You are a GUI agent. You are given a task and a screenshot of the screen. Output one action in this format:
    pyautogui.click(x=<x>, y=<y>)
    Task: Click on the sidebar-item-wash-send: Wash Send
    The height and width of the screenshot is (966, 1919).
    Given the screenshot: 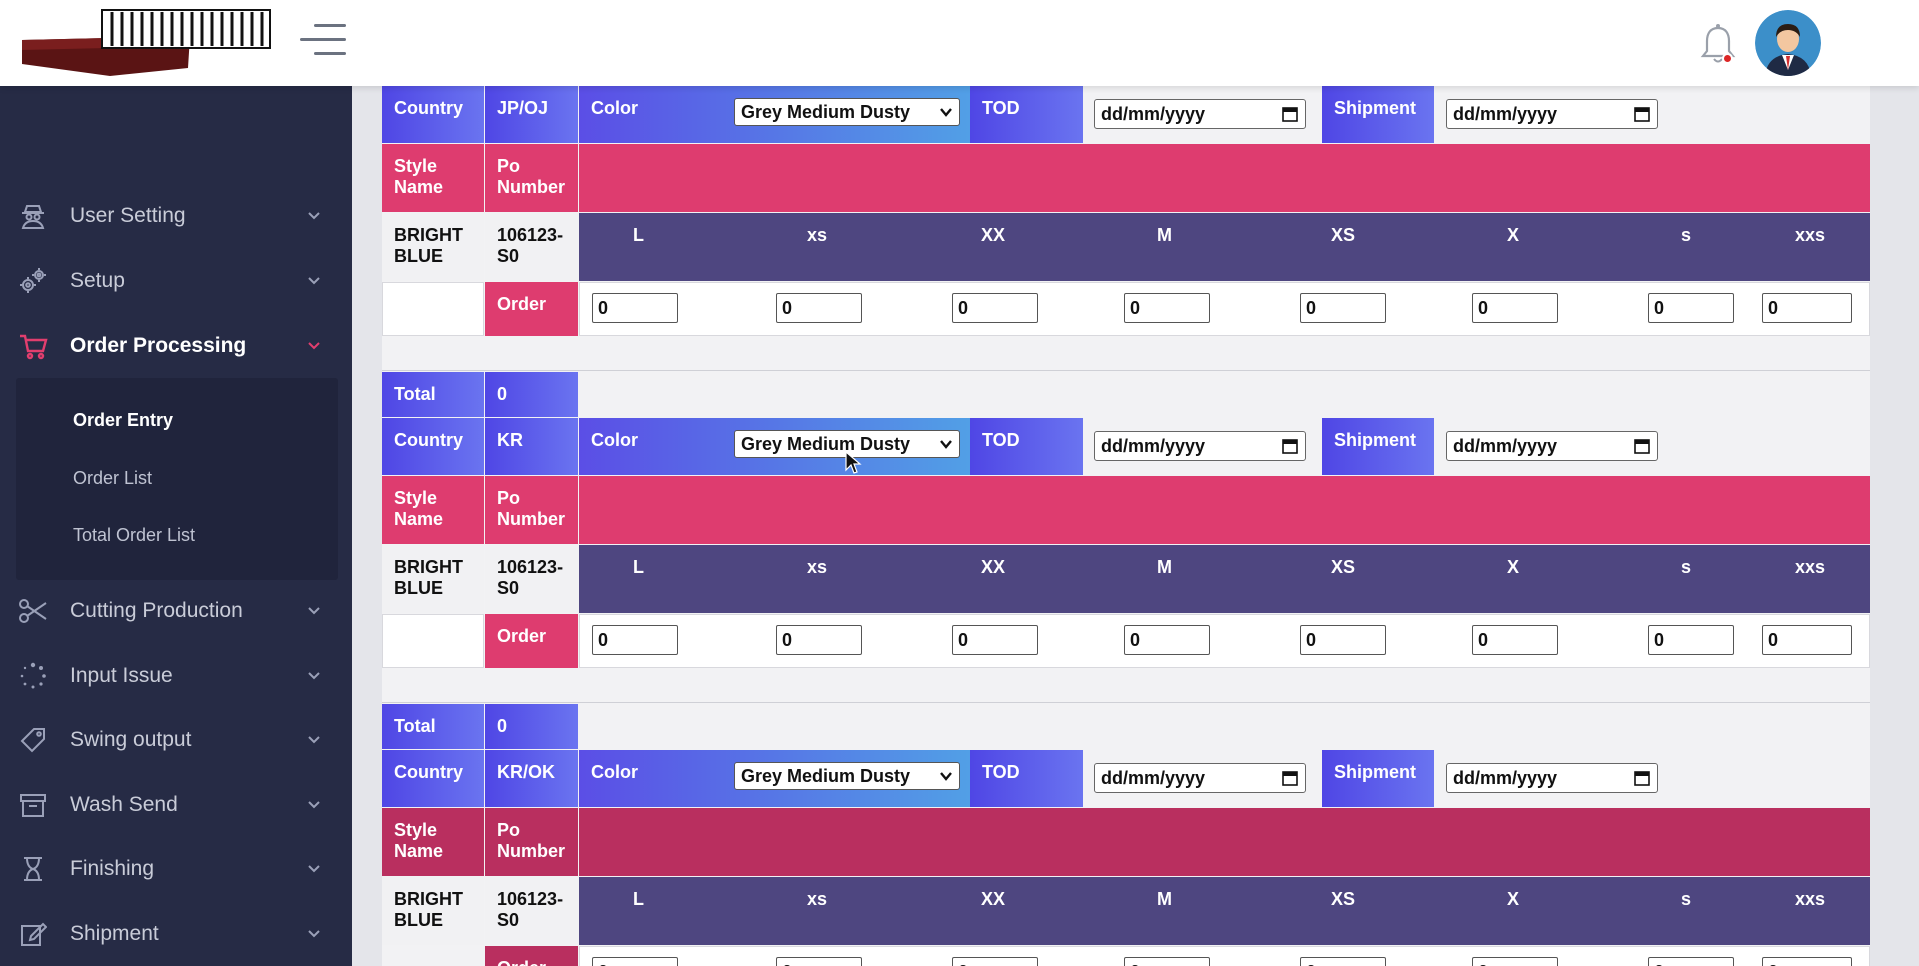 What is the action you would take?
    pyautogui.click(x=176, y=805)
    